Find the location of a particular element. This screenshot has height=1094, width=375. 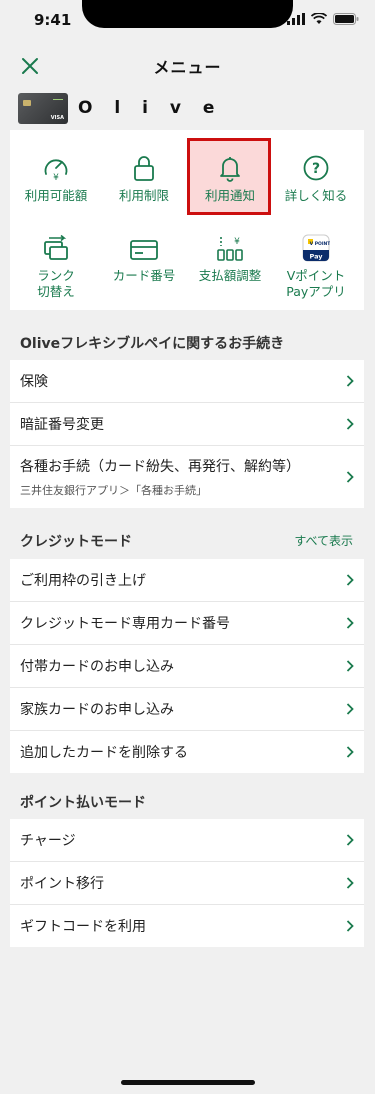

status-time: 9:41 is located at coordinates (53, 20).